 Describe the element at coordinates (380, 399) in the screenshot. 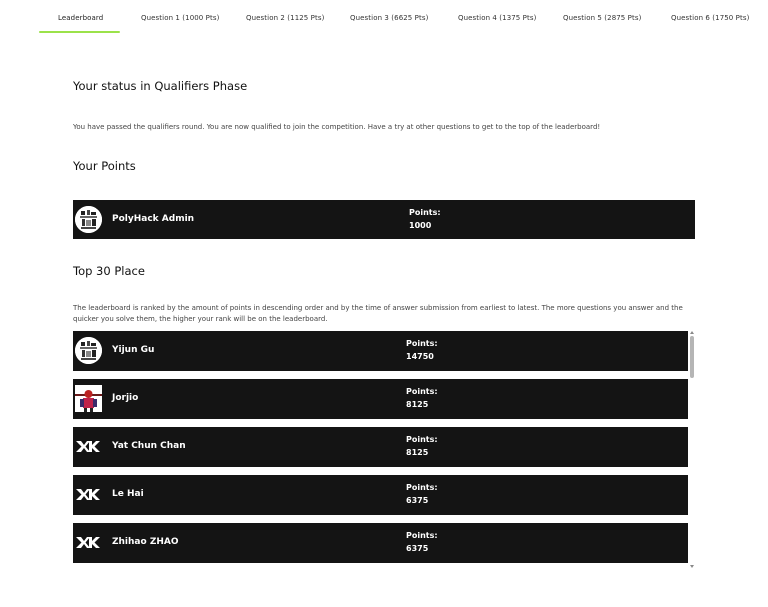

I see `leaderboard-row: Jorjio Points: 8125` at that location.